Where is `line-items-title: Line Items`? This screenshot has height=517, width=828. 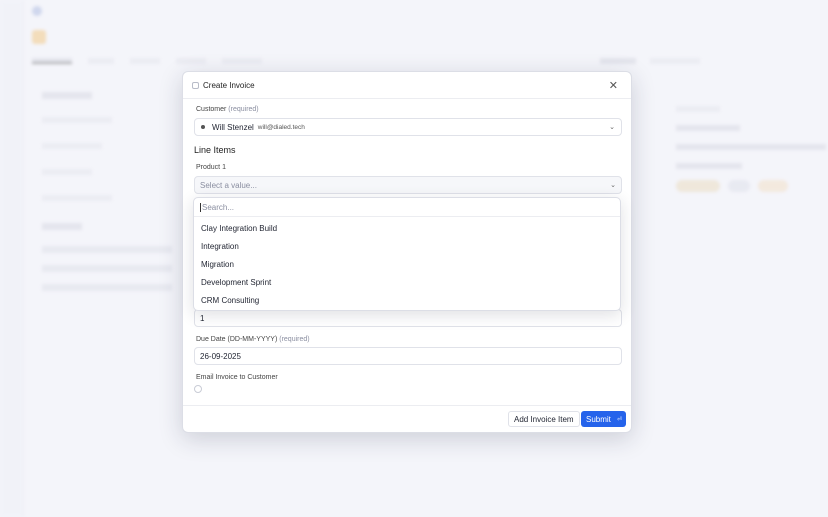 line-items-title: Line Items is located at coordinates (215, 150).